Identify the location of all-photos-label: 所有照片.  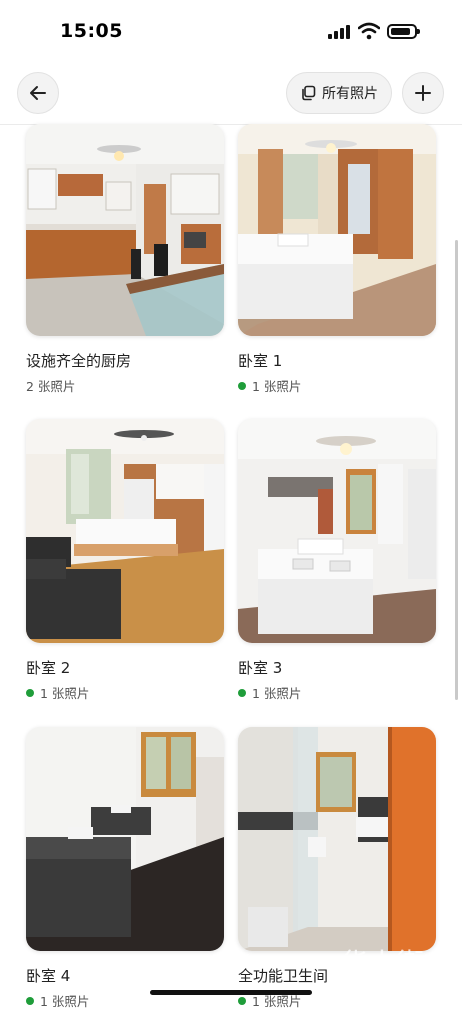
(350, 94).